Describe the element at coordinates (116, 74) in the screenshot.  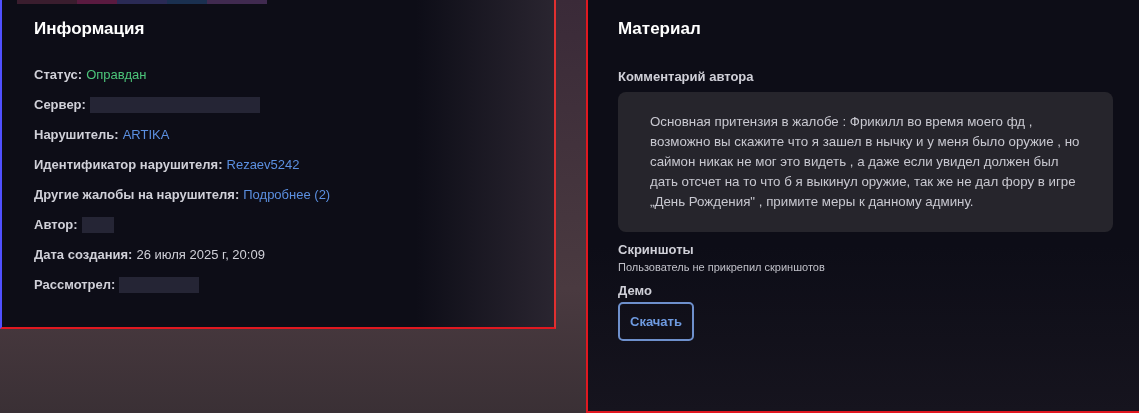
I see `status-value: Оправдан` at that location.